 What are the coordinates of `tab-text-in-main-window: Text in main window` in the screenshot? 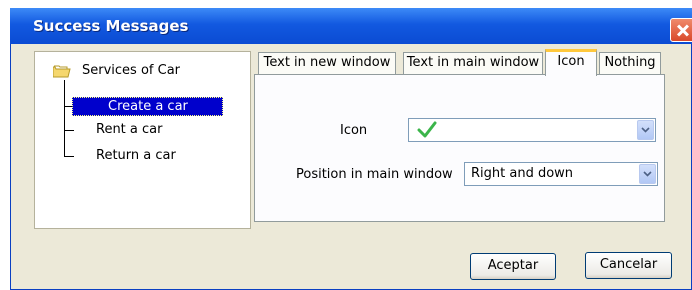 It's located at (473, 63).